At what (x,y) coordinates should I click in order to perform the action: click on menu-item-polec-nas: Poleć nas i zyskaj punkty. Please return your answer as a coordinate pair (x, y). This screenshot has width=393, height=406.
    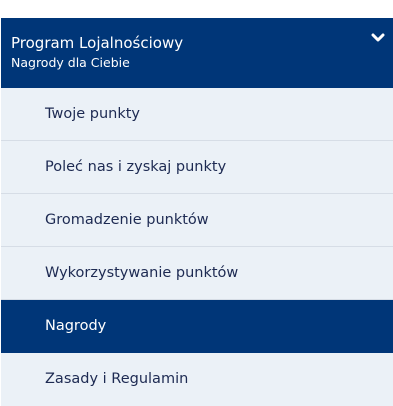
    Looking at the image, I should click on (197, 167).